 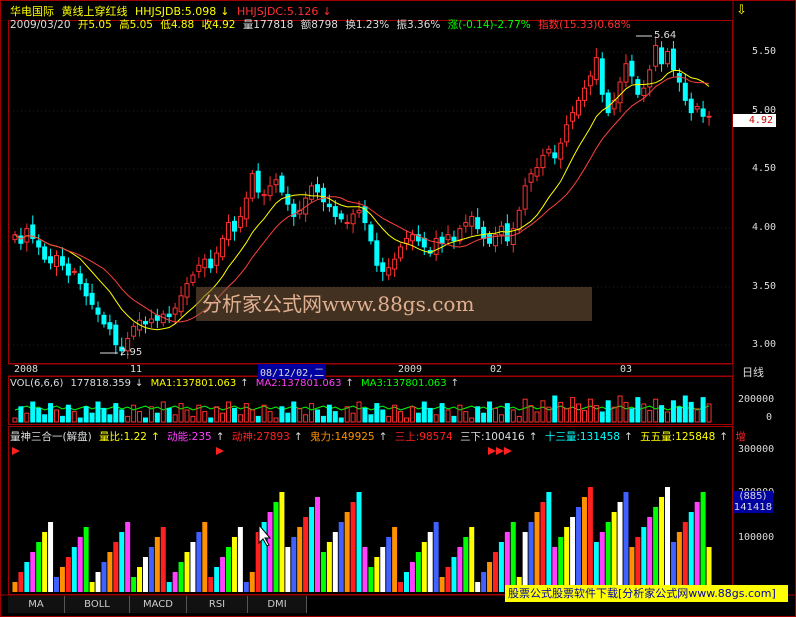 What do you see at coordinates (367, 25) in the screenshot?
I see `turnover: 换1.23%` at bounding box center [367, 25].